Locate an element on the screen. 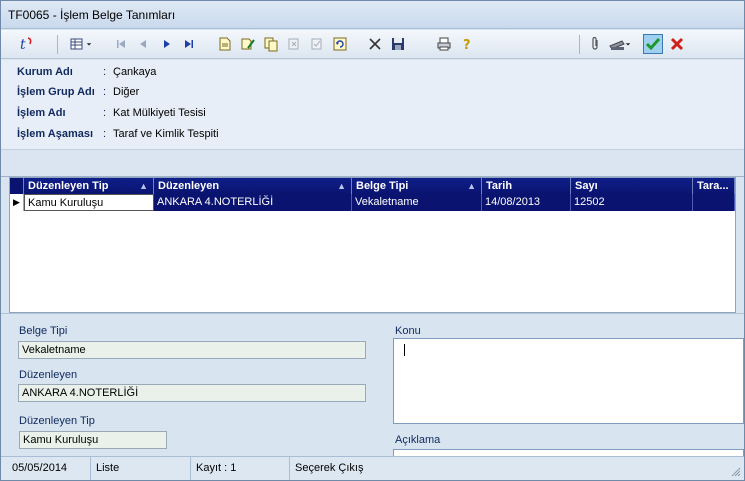 The image size is (745, 481). table-cell: 12502 is located at coordinates (632, 202).